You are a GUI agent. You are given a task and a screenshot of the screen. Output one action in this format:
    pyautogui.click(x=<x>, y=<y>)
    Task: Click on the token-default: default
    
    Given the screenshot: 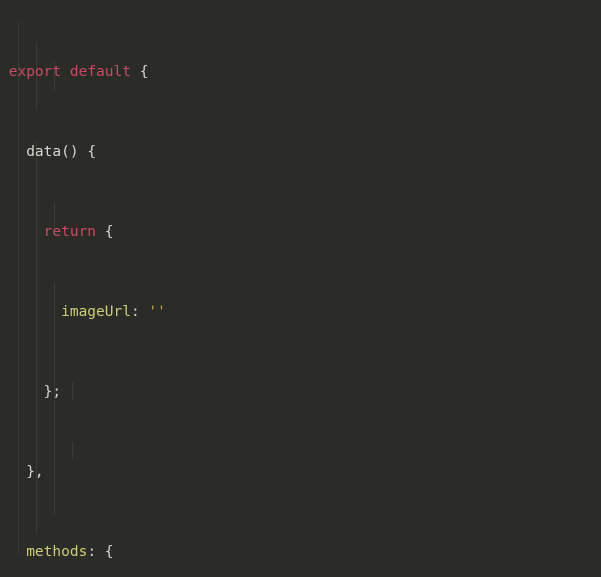 What is the action you would take?
    pyautogui.click(x=100, y=72)
    